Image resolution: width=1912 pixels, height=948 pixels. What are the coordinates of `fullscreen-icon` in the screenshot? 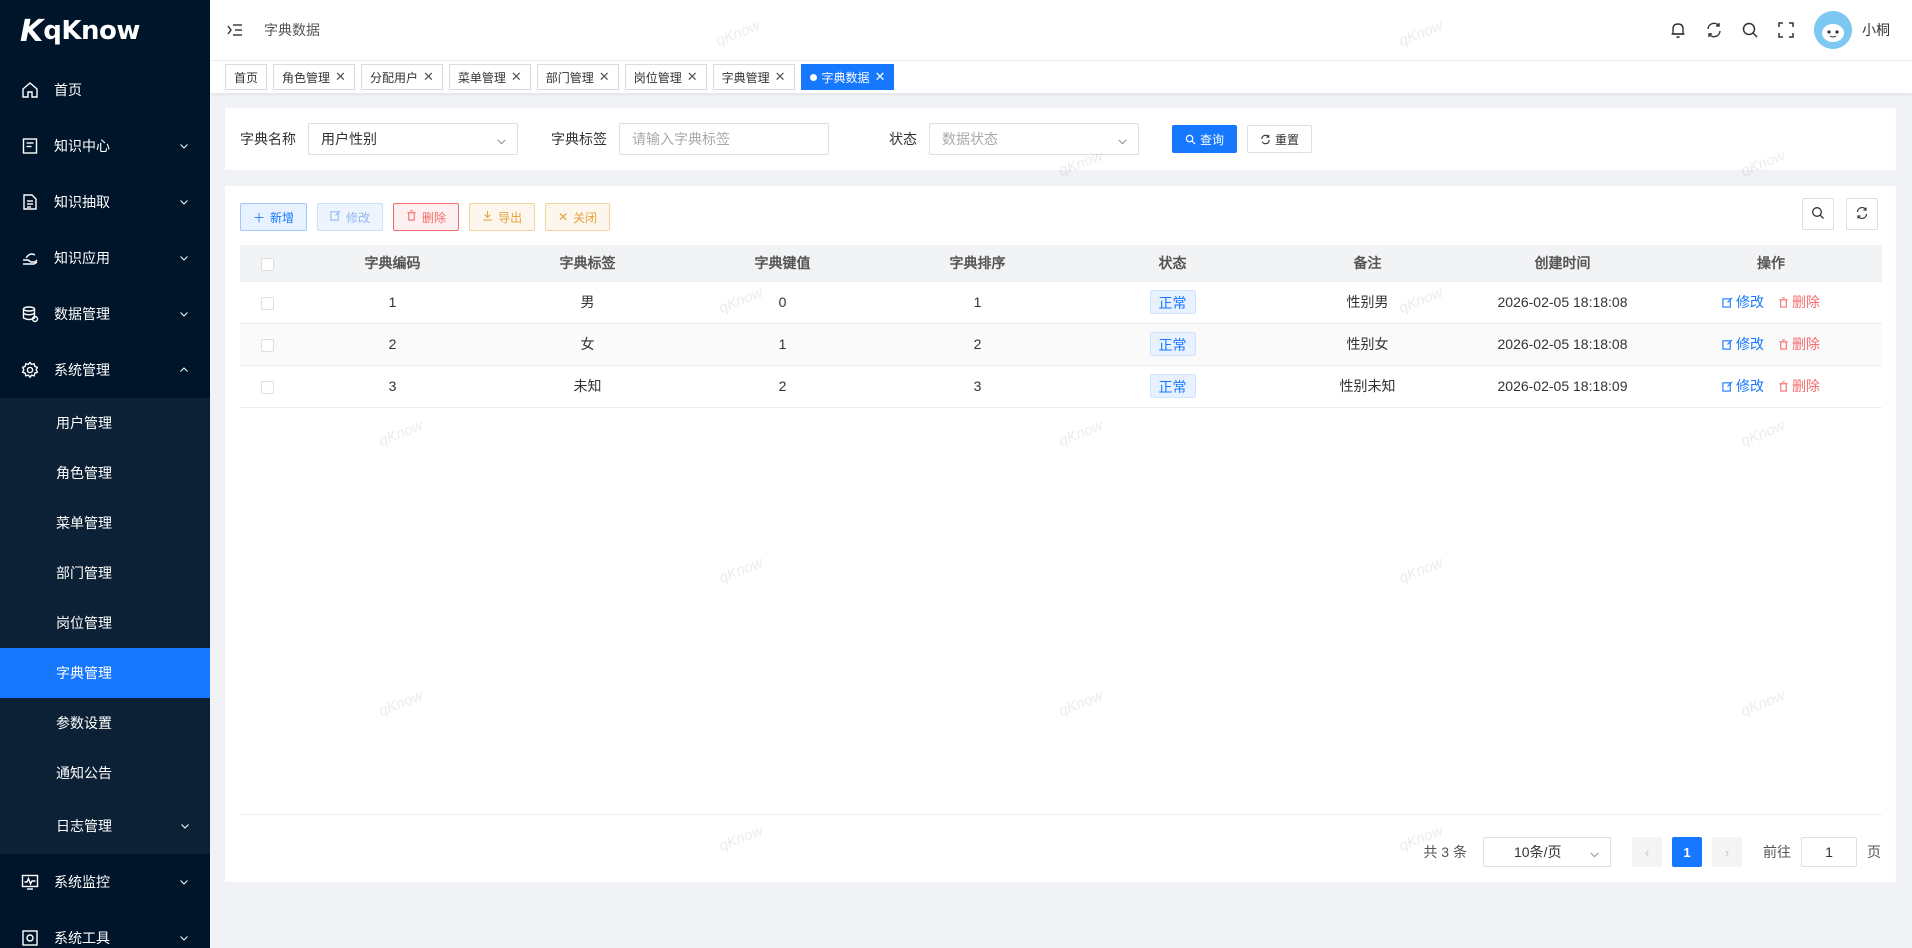 It's located at (1786, 30).